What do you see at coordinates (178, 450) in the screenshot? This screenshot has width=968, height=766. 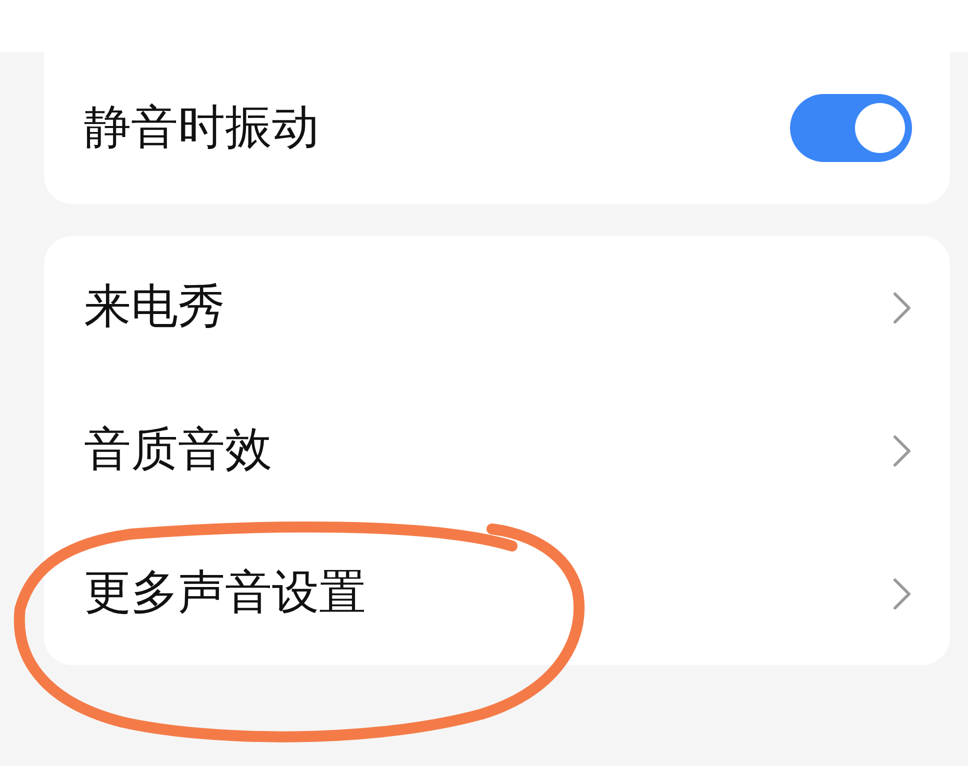 I see `setting-label: 音质音效` at bounding box center [178, 450].